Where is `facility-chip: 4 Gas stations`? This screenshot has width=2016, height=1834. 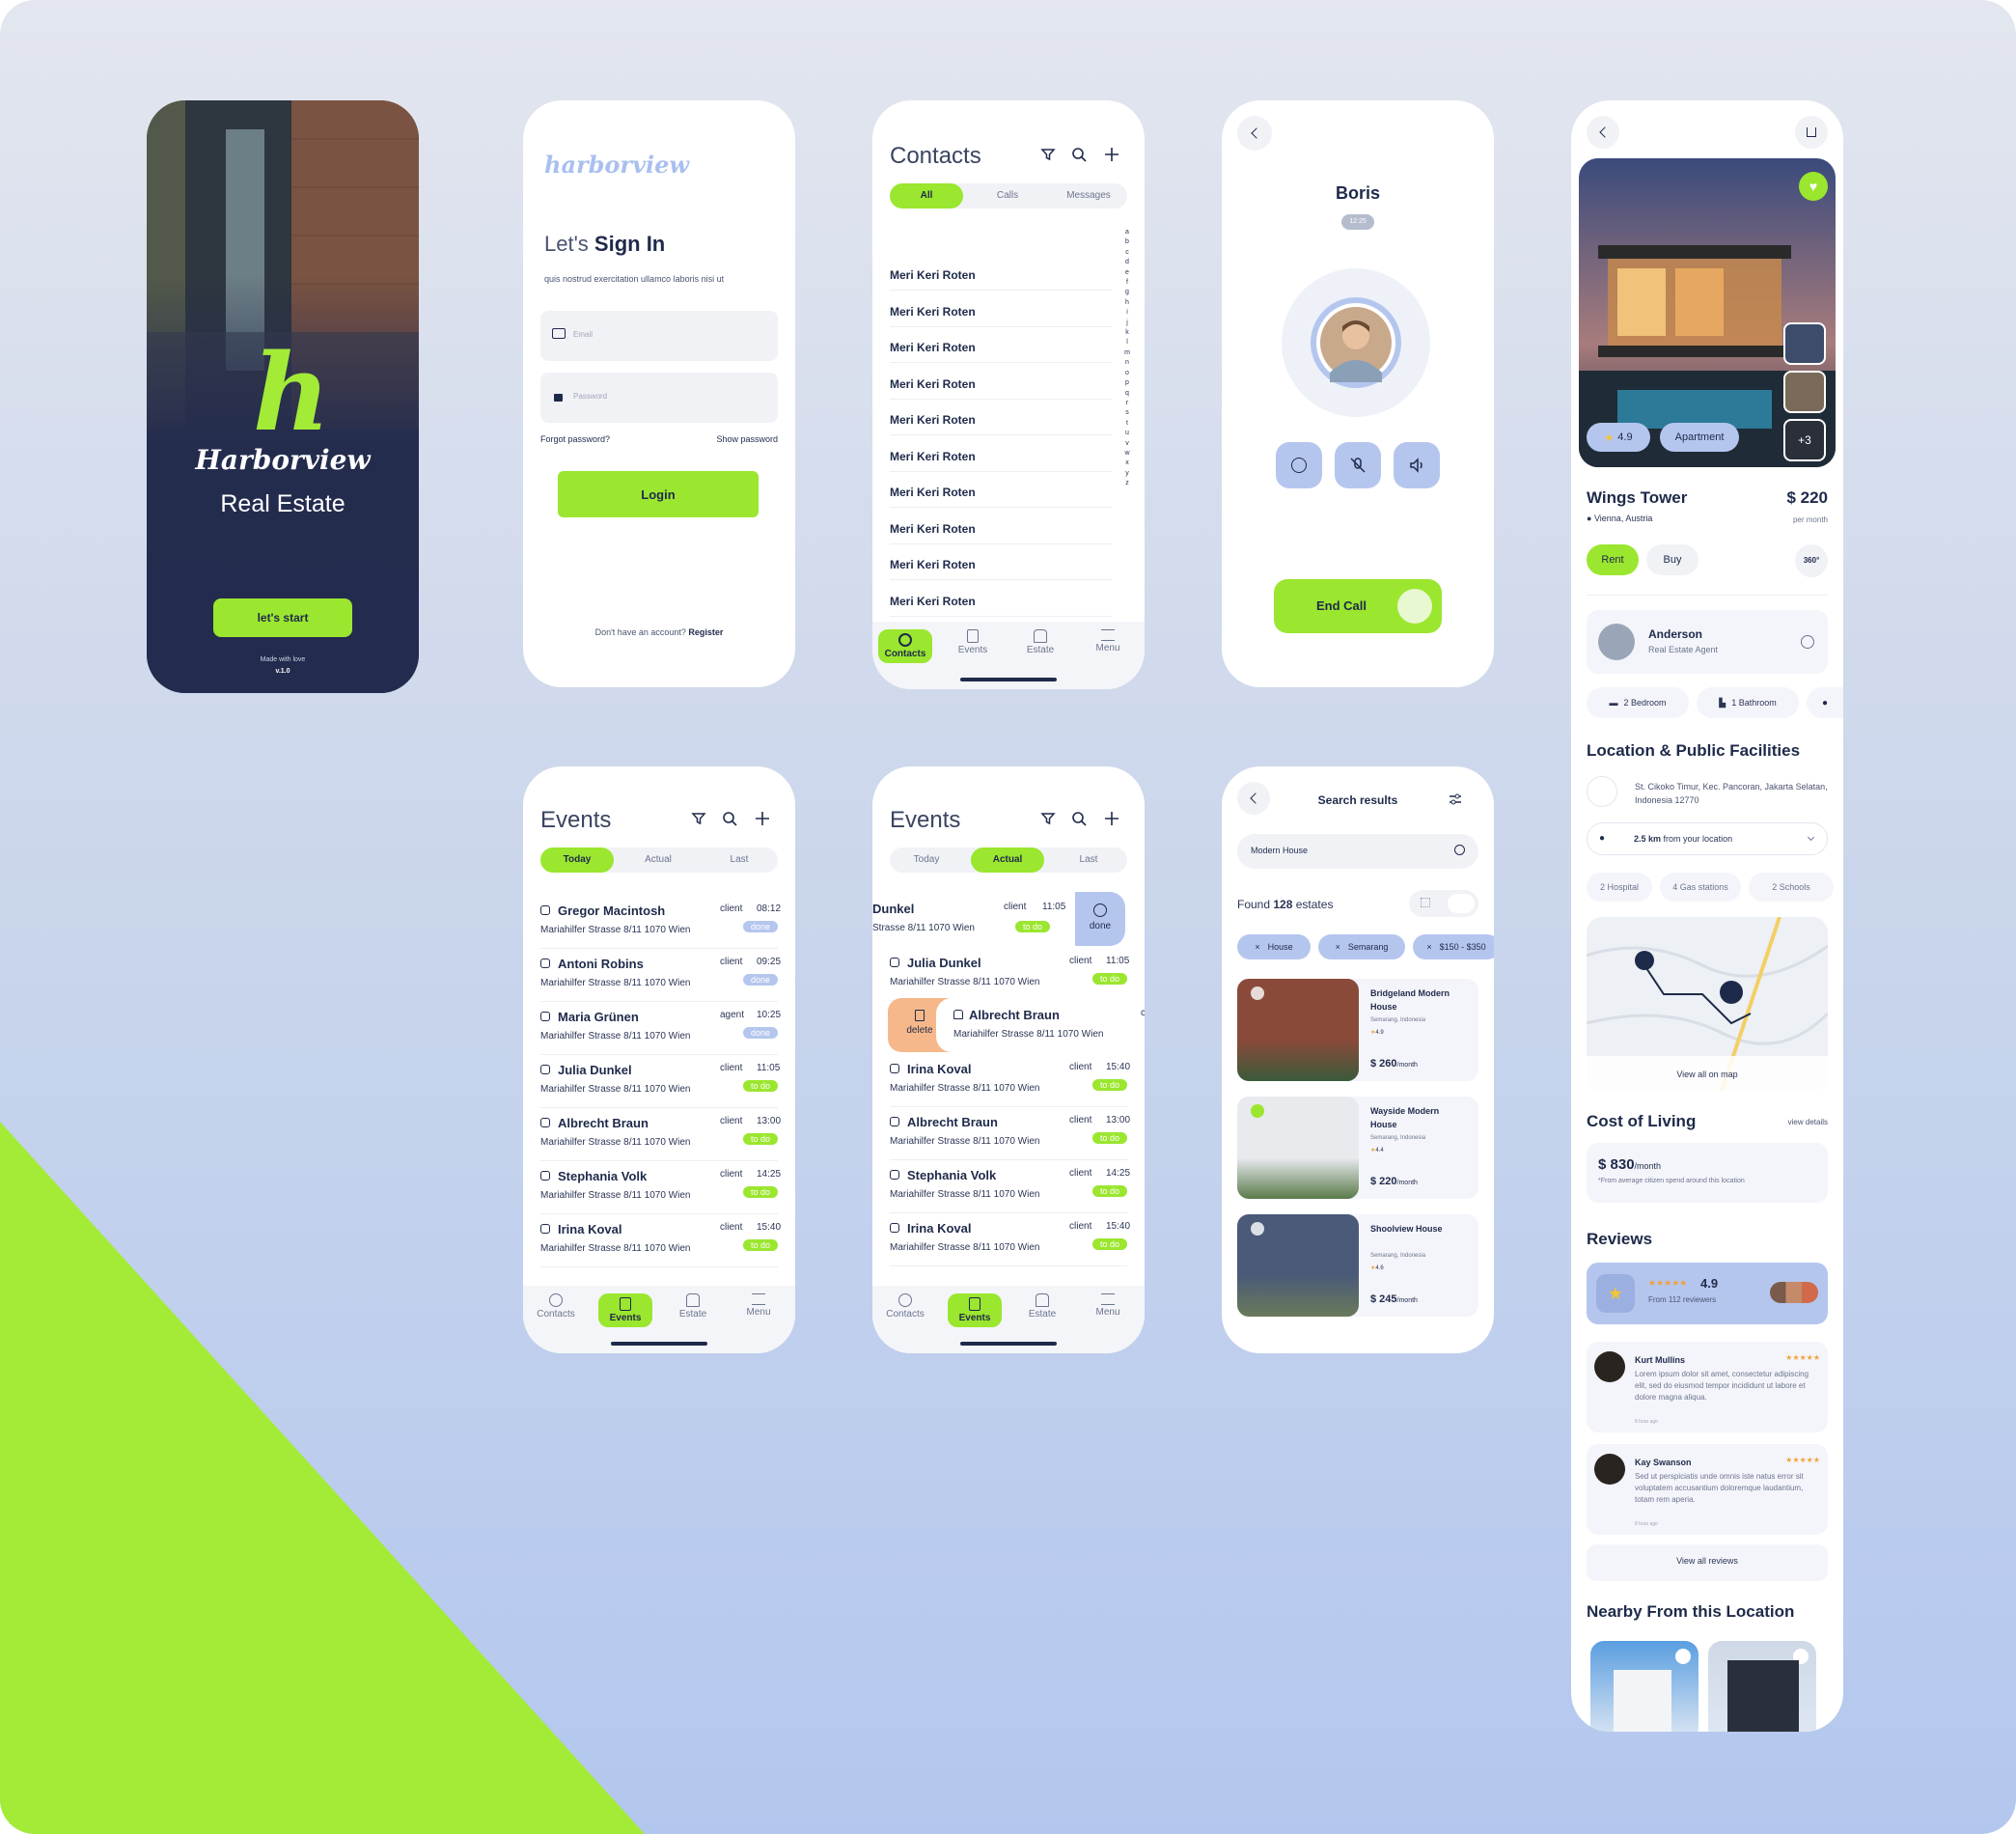
facility-chip: 4 Gas stations is located at coordinates (1700, 887).